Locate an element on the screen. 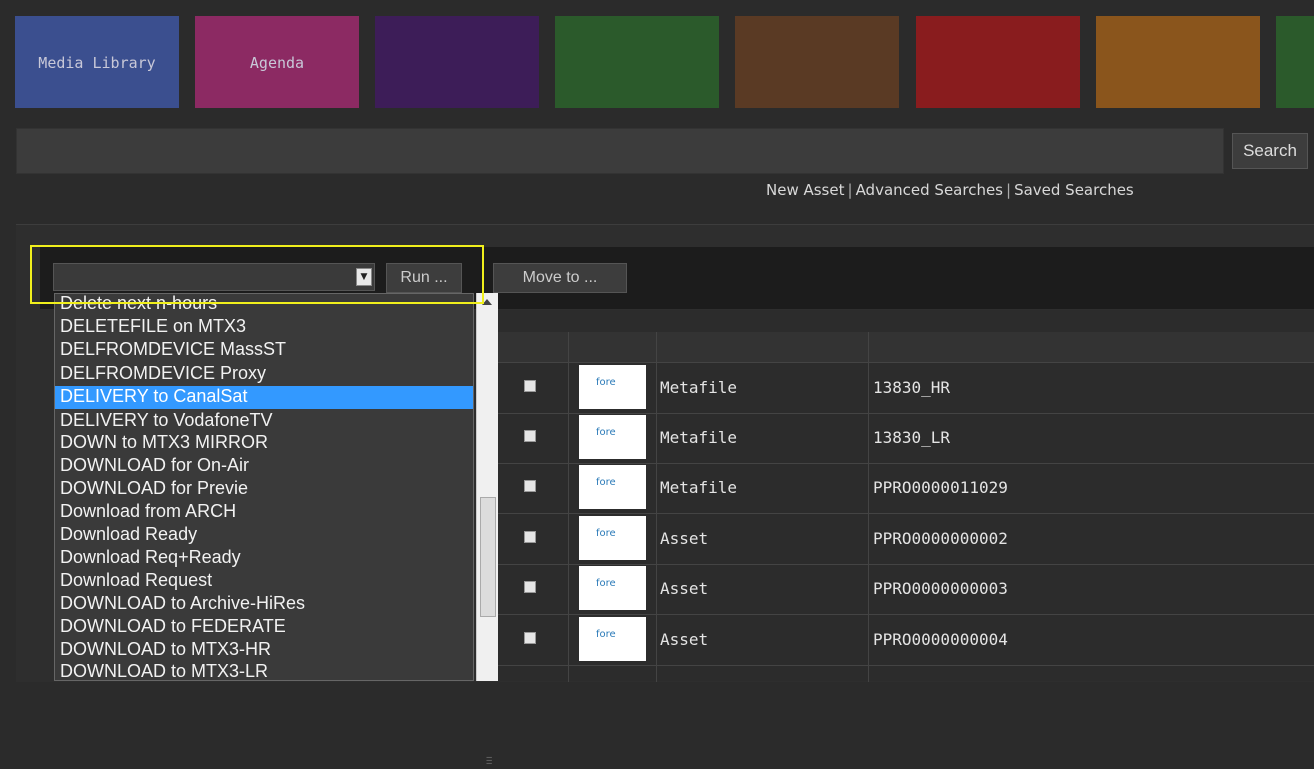 The width and height of the screenshot is (1314, 769). dropdown-option: DOWNLOAD to MTX3-HR is located at coordinates (264, 650).